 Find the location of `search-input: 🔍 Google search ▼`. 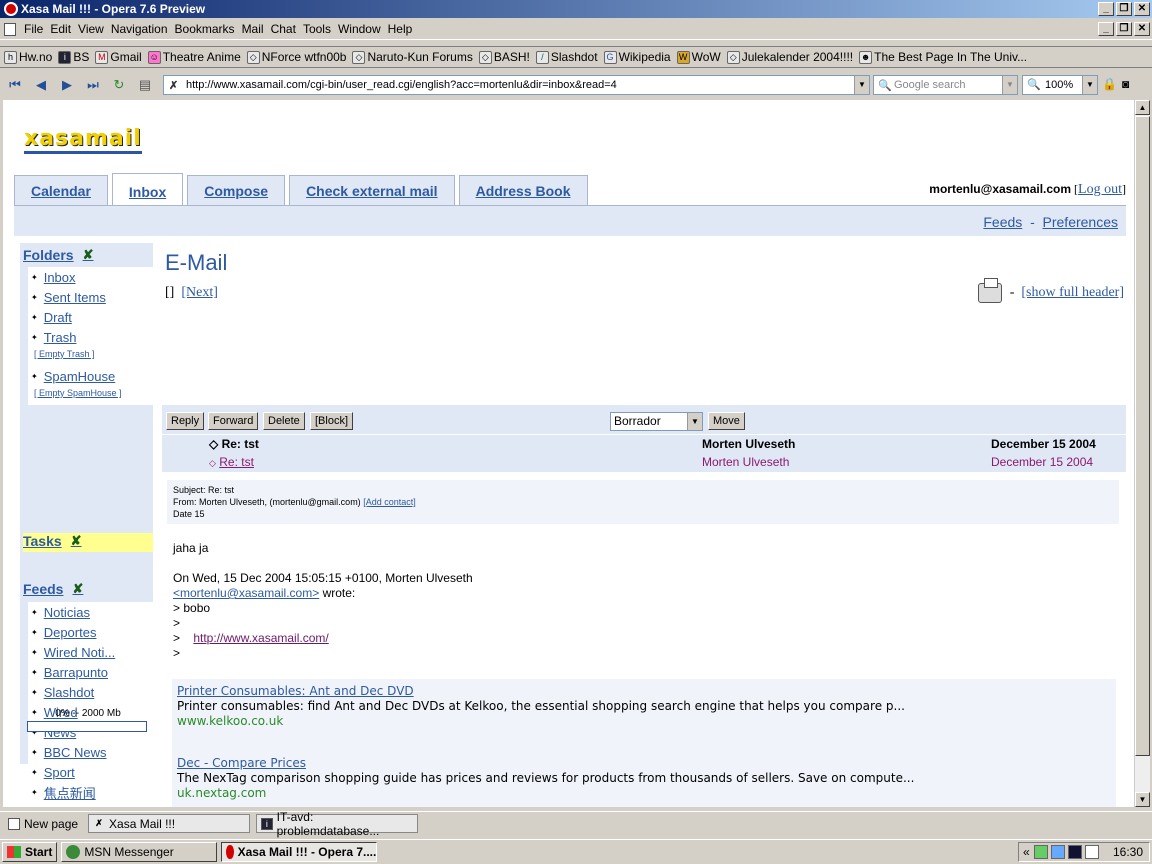

search-input: 🔍 Google search ▼ is located at coordinates (945, 85).